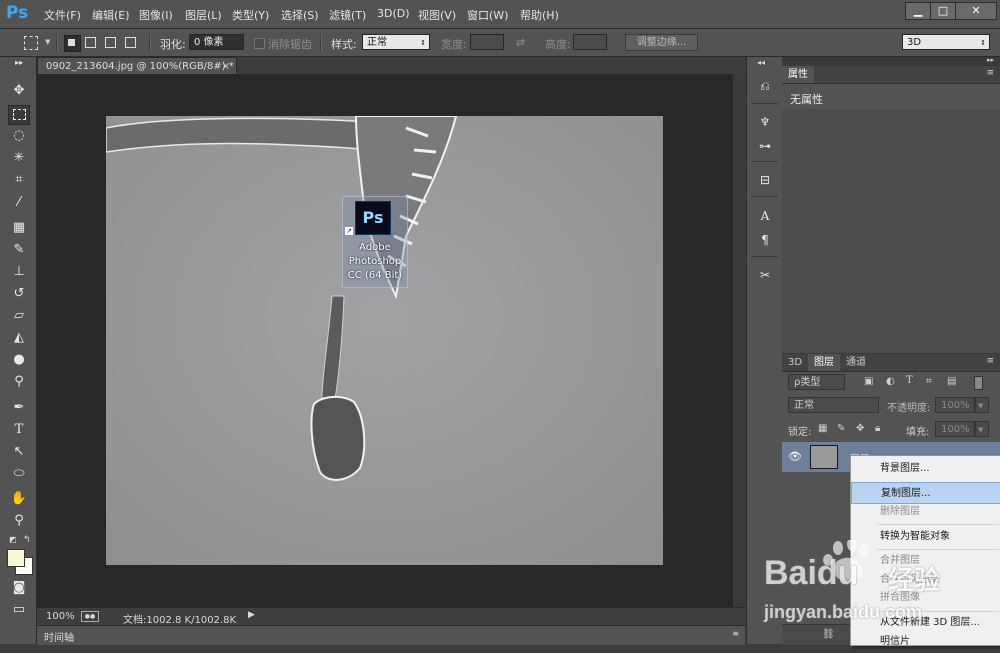 The height and width of the screenshot is (653, 1000). What do you see at coordinates (130, 42) in the screenshot?
I see `intersect-selection-icon` at bounding box center [130, 42].